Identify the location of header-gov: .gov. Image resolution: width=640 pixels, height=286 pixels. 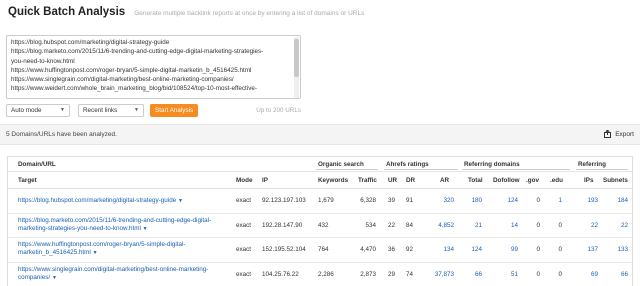
(532, 180).